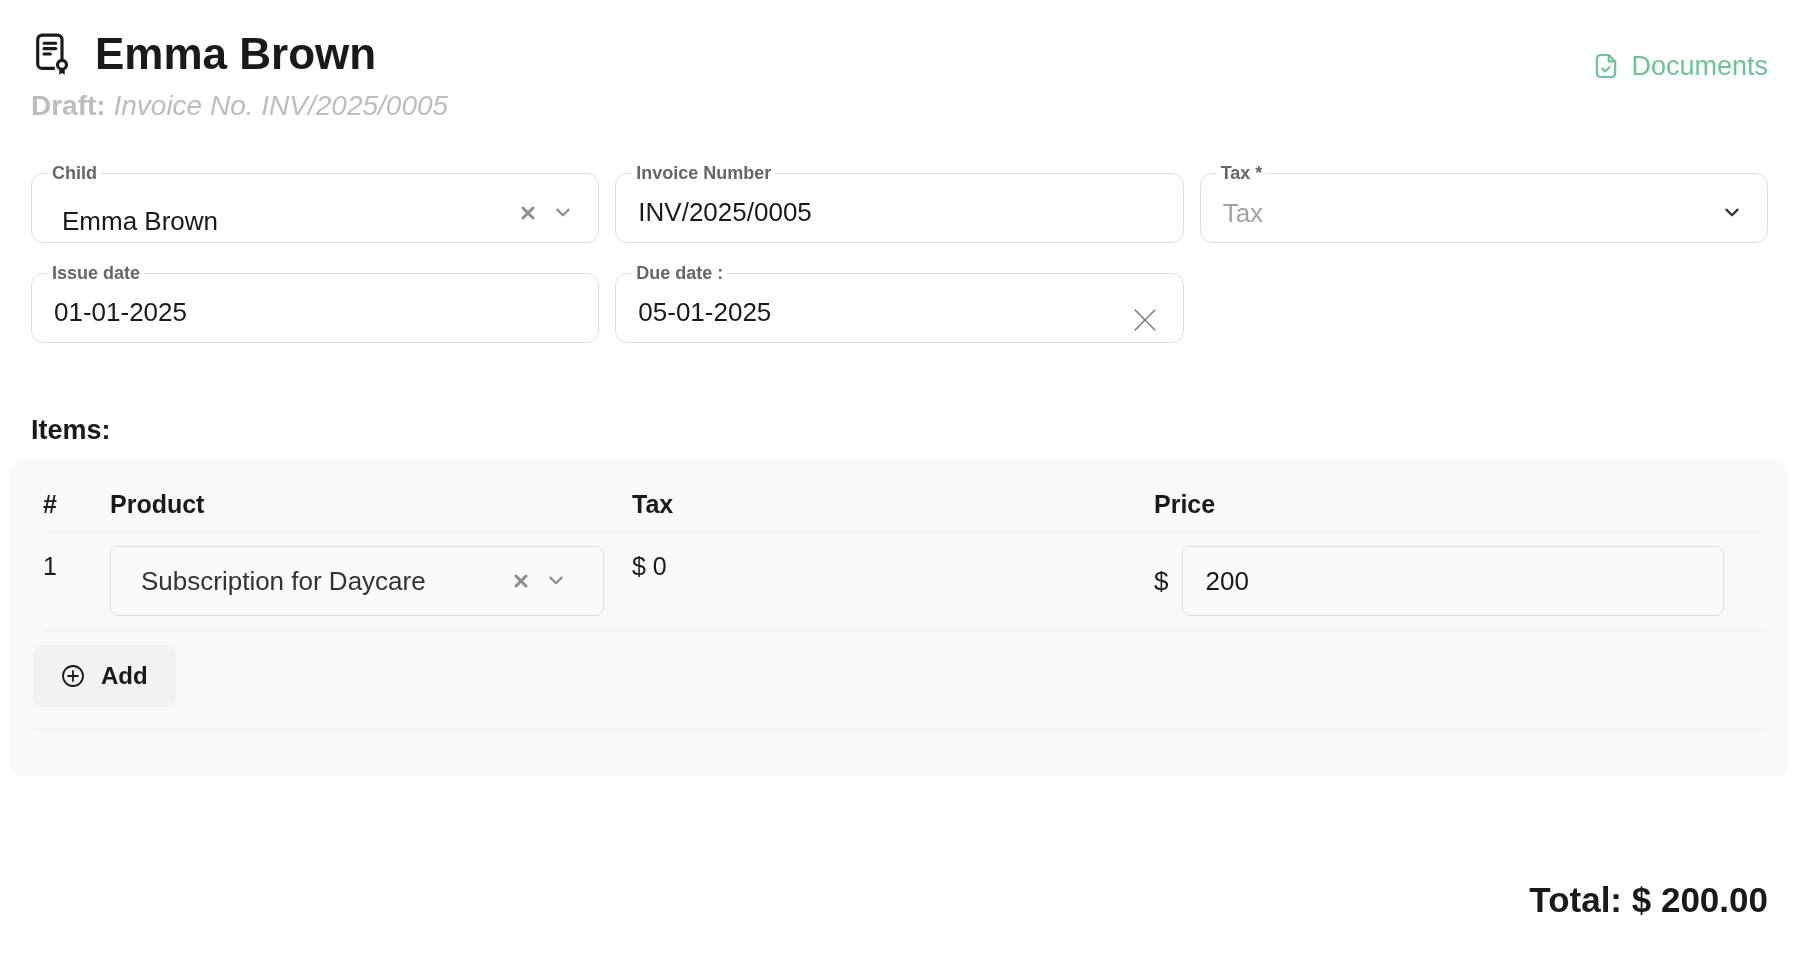  I want to click on row-number: 1, so click(50, 566).